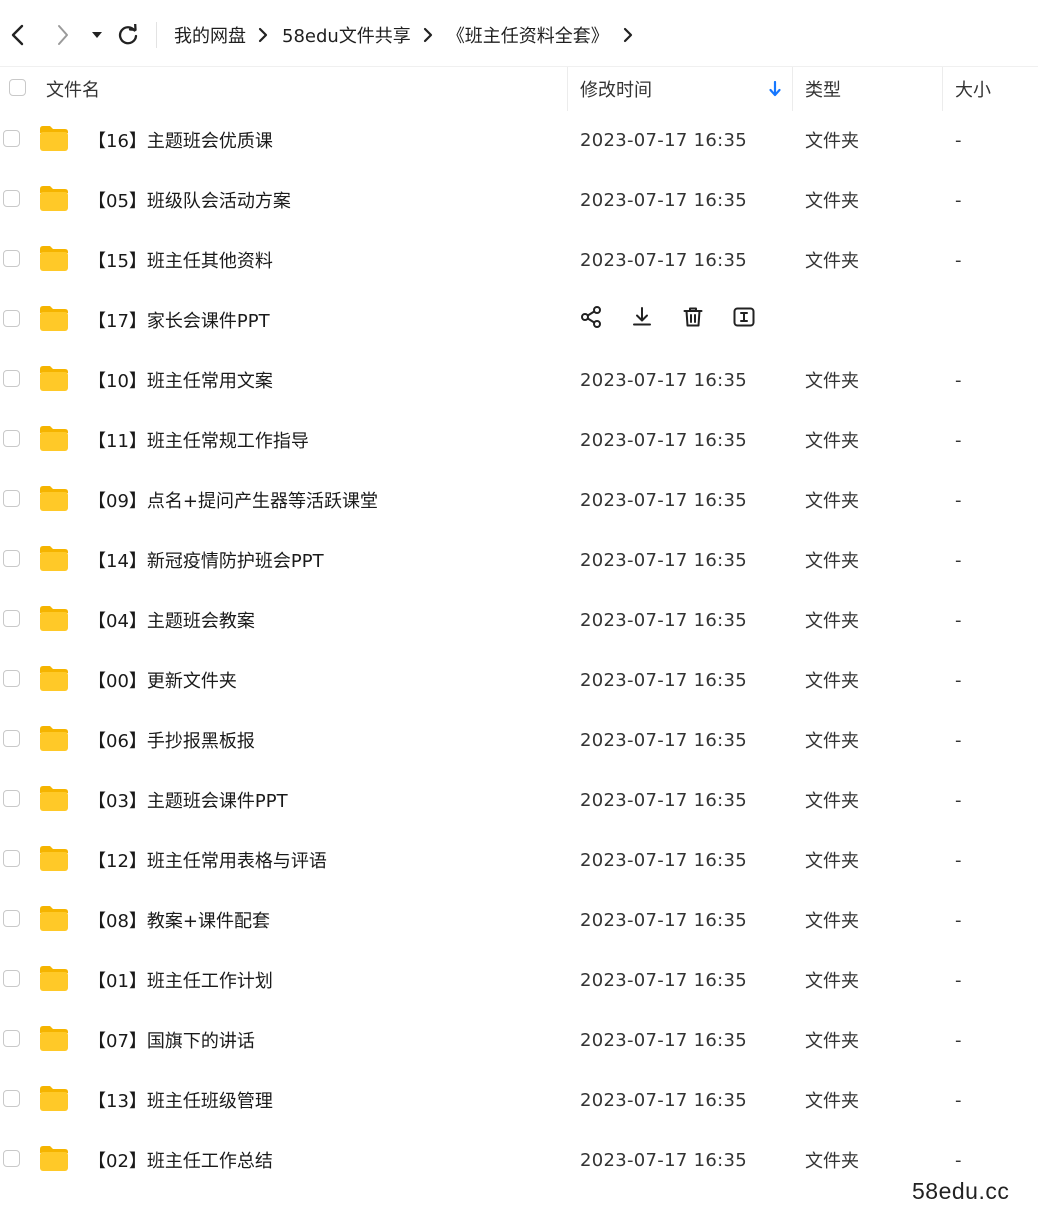 This screenshot has height=1229, width=1038. Describe the element at coordinates (519, 1040) in the screenshot. I see `table-row: 【07】国旗下的讲话 2023-07-17 16:35 文件夹 -` at that location.